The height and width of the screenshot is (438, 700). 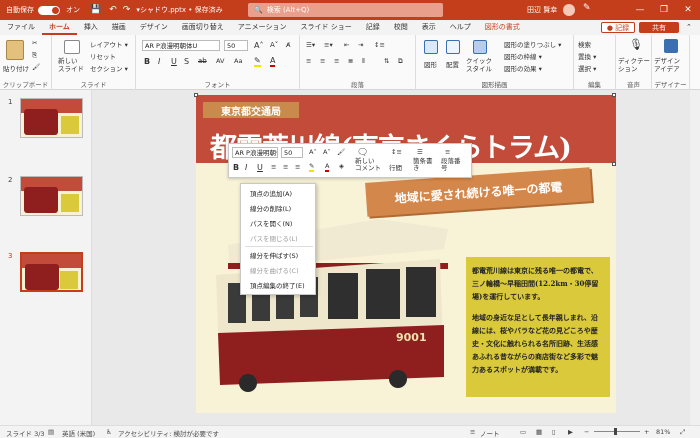 I want to click on save-icon: 💾, so click(x=95, y=10).